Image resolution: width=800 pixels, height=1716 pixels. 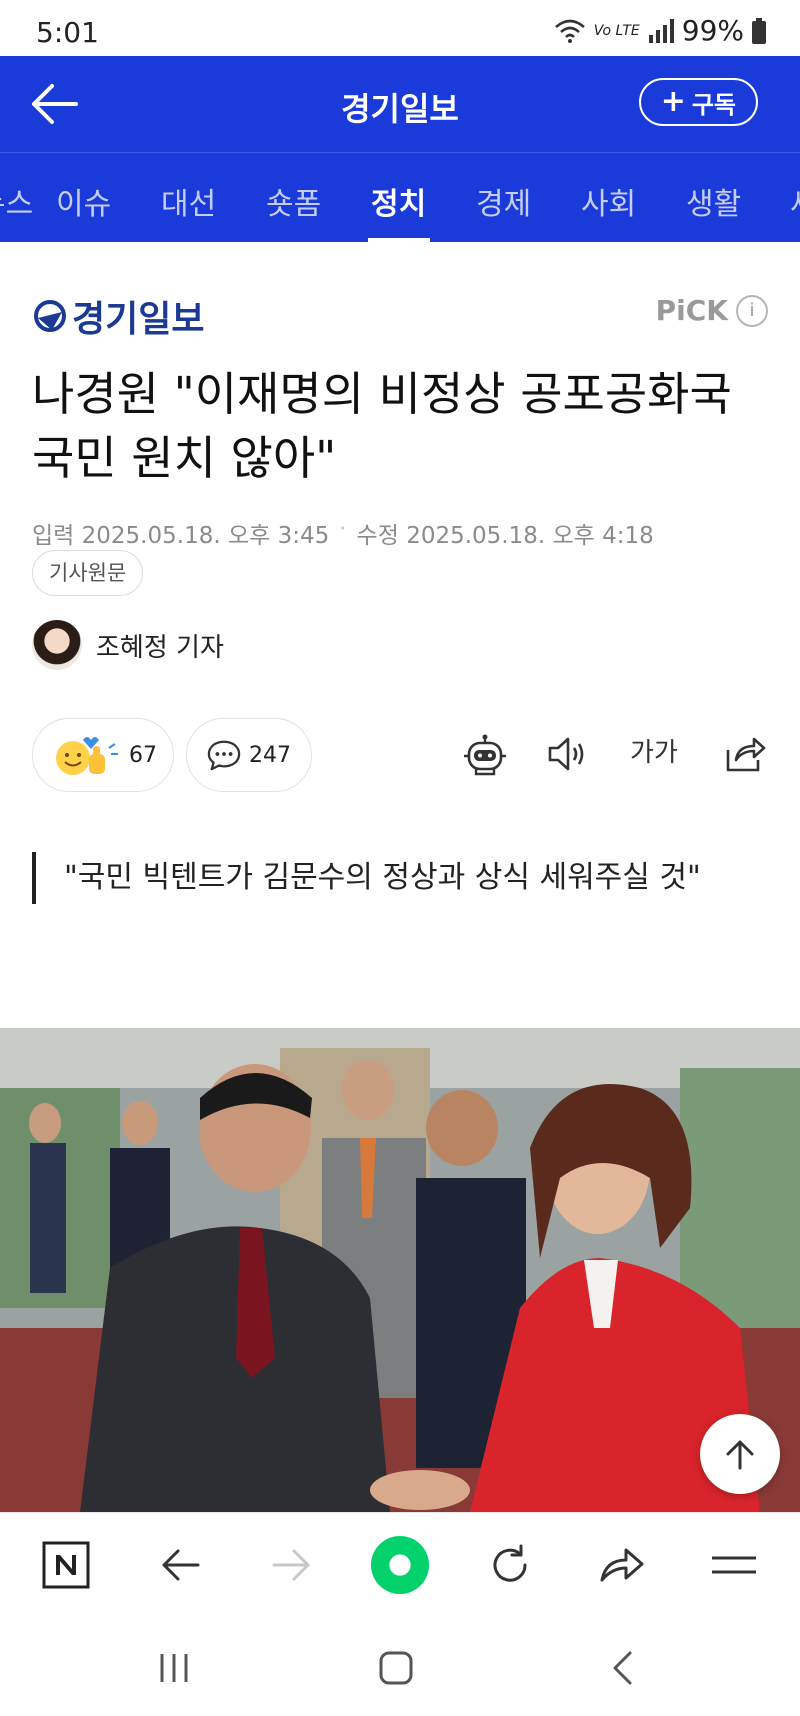 What do you see at coordinates (713, 104) in the screenshot?
I see `subscribe-label: 구독` at bounding box center [713, 104].